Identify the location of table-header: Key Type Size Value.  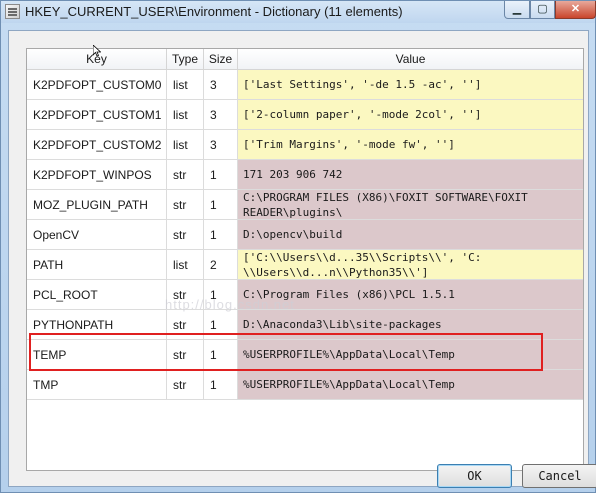
(305, 59).